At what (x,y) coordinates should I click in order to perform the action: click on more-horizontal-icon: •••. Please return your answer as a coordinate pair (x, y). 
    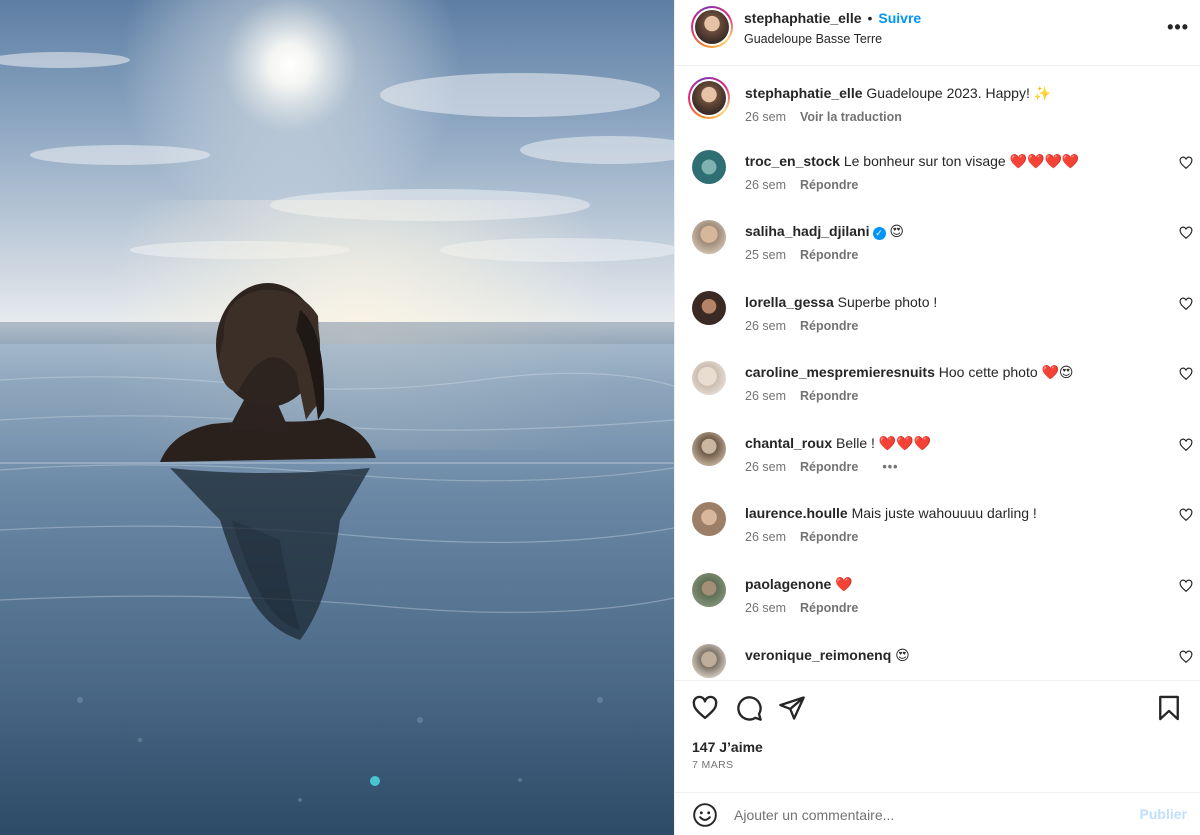
    Looking at the image, I should click on (1178, 27).